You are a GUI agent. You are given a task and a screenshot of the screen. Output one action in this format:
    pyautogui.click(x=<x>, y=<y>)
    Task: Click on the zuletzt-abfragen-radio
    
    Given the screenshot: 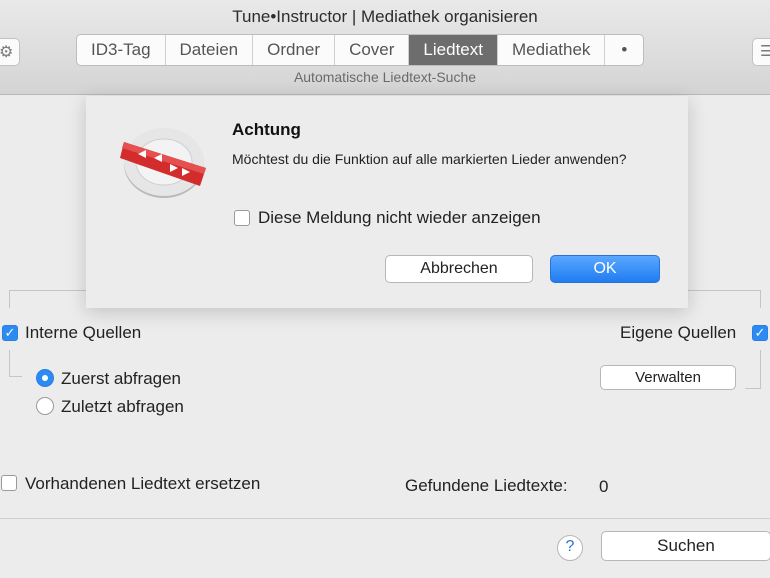 What is the action you would take?
    pyautogui.click(x=45, y=406)
    